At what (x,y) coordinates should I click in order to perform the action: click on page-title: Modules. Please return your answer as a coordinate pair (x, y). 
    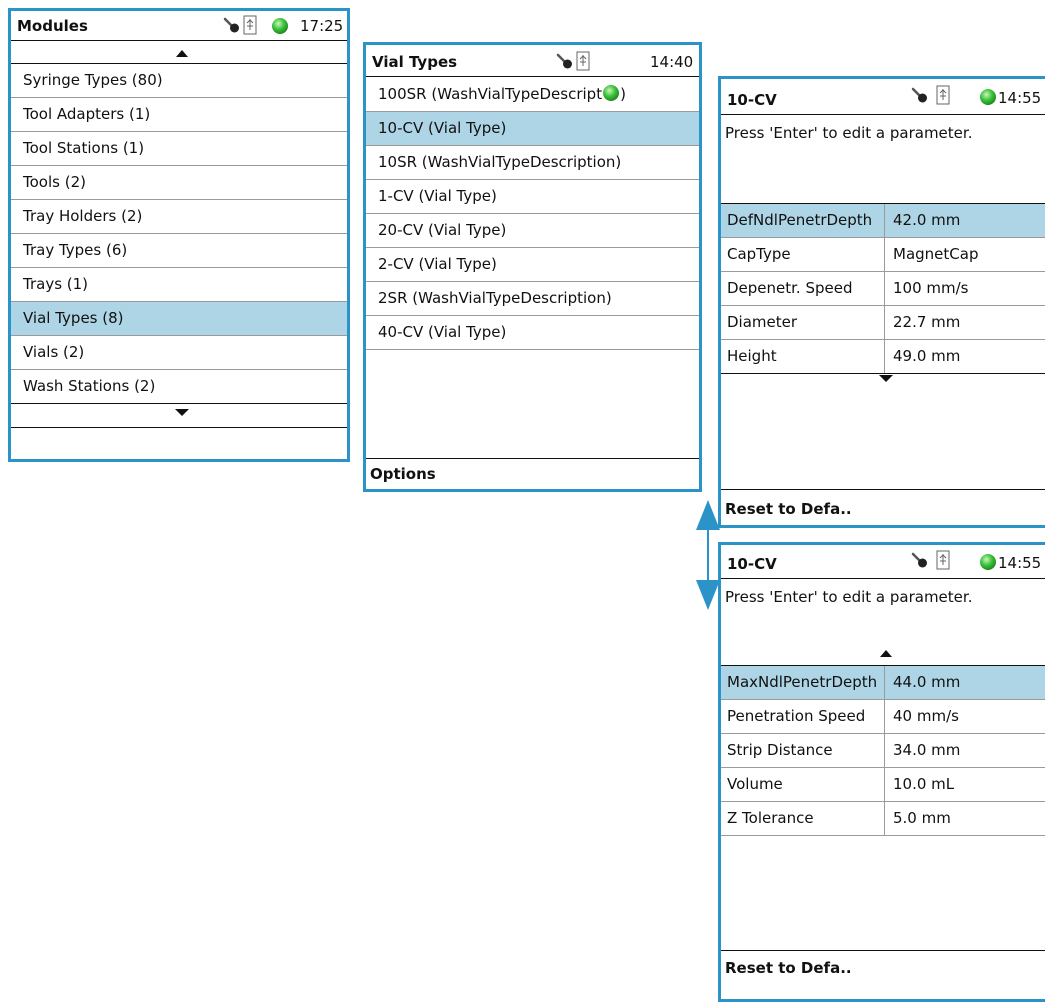
    Looking at the image, I should click on (52, 26).